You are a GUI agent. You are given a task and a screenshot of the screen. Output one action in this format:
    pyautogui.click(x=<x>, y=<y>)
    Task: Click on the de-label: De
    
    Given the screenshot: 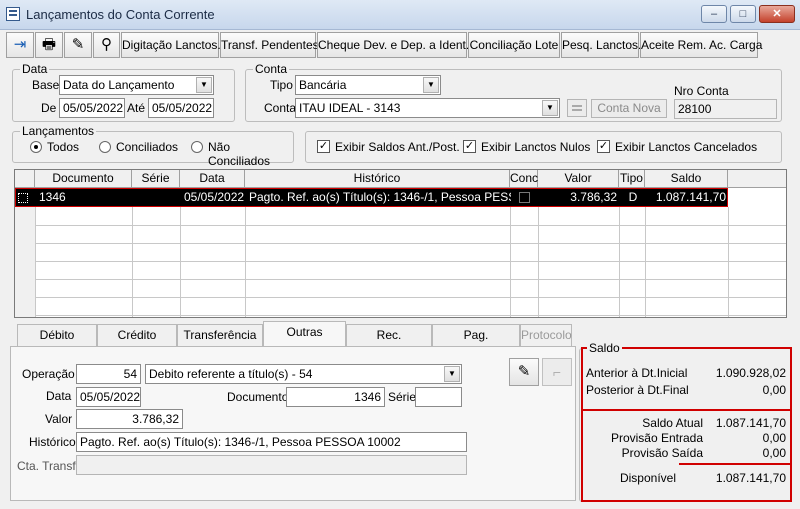 What is the action you would take?
    pyautogui.click(x=49, y=108)
    